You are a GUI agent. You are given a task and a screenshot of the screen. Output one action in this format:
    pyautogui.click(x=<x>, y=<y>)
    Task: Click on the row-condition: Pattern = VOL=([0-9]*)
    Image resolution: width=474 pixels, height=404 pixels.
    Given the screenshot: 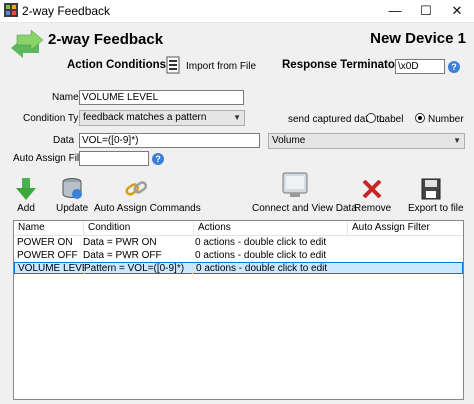 What is the action you would take?
    pyautogui.click(x=134, y=268)
    